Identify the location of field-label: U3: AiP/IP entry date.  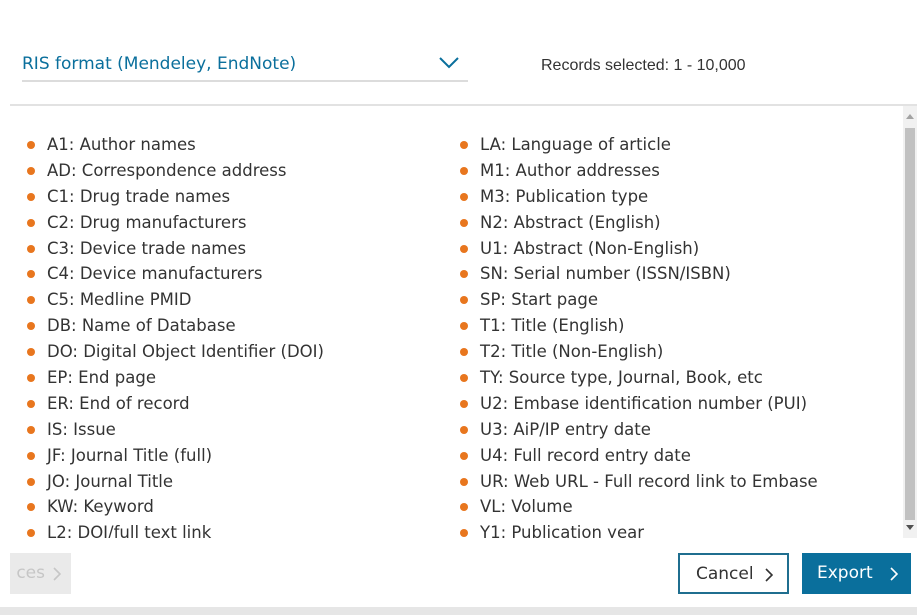
(565, 429).